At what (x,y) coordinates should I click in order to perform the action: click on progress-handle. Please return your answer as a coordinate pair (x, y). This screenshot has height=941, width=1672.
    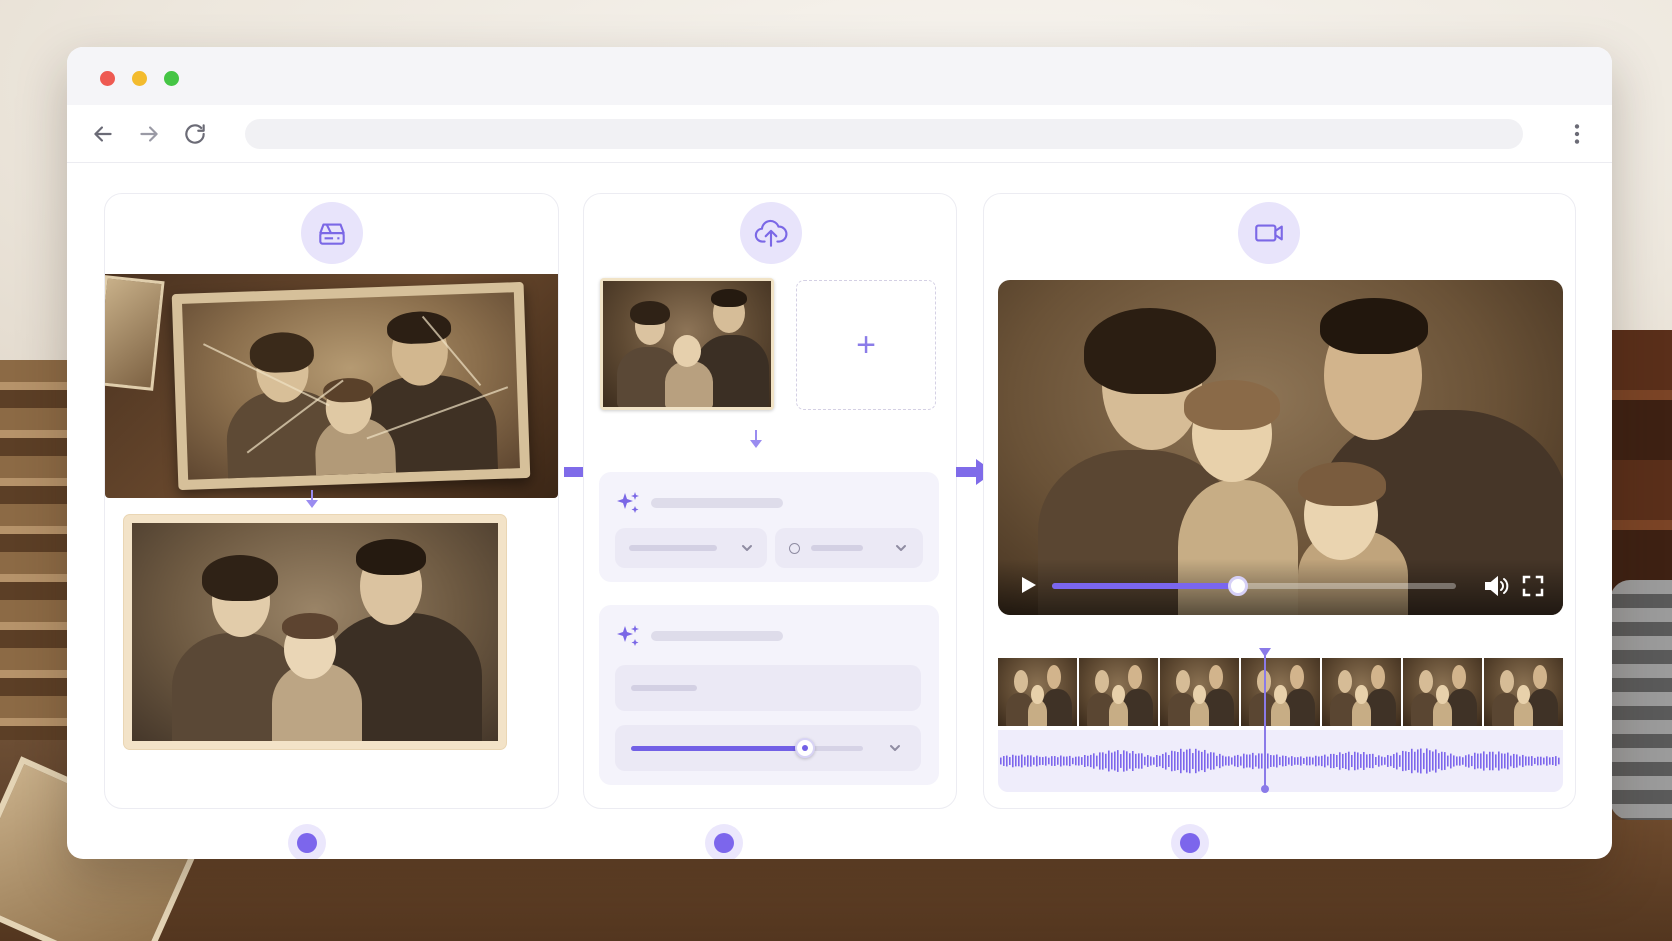
    Looking at the image, I should click on (1237, 586).